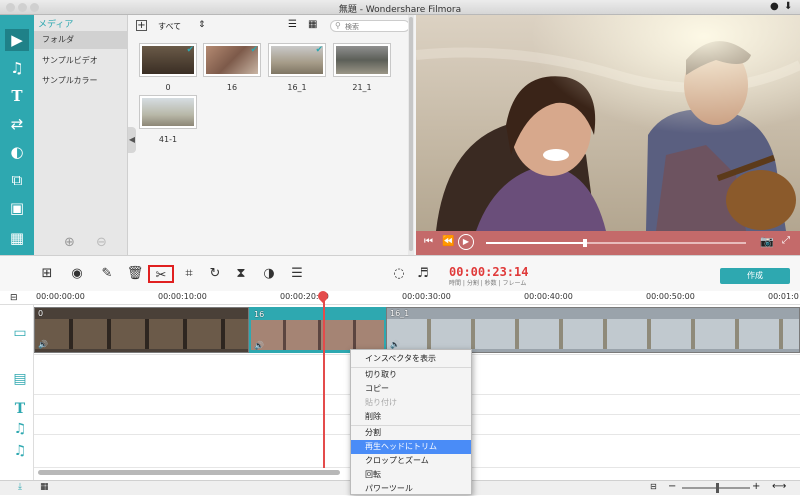 The width and height of the screenshot is (800, 496). What do you see at coordinates (189, 274) in the screenshot?
I see `crop-icon: ⌗` at bounding box center [189, 274].